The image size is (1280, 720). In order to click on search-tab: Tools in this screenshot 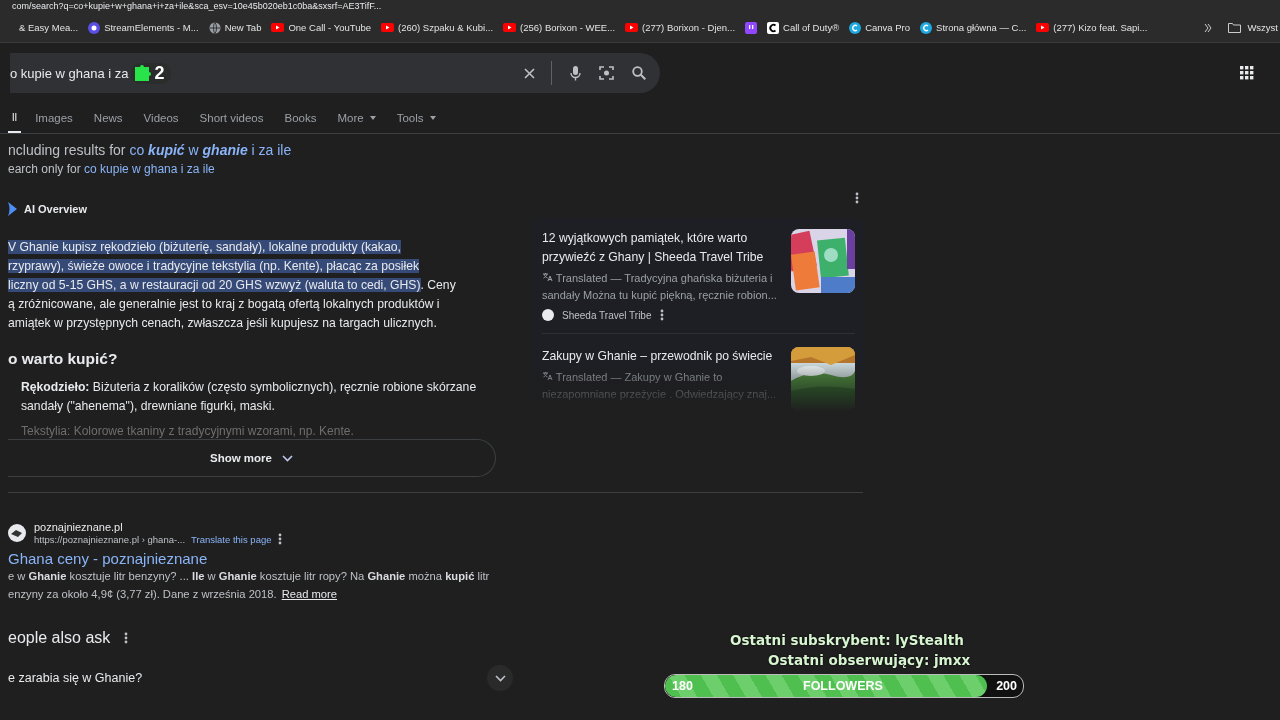, I will do `click(421, 118)`.